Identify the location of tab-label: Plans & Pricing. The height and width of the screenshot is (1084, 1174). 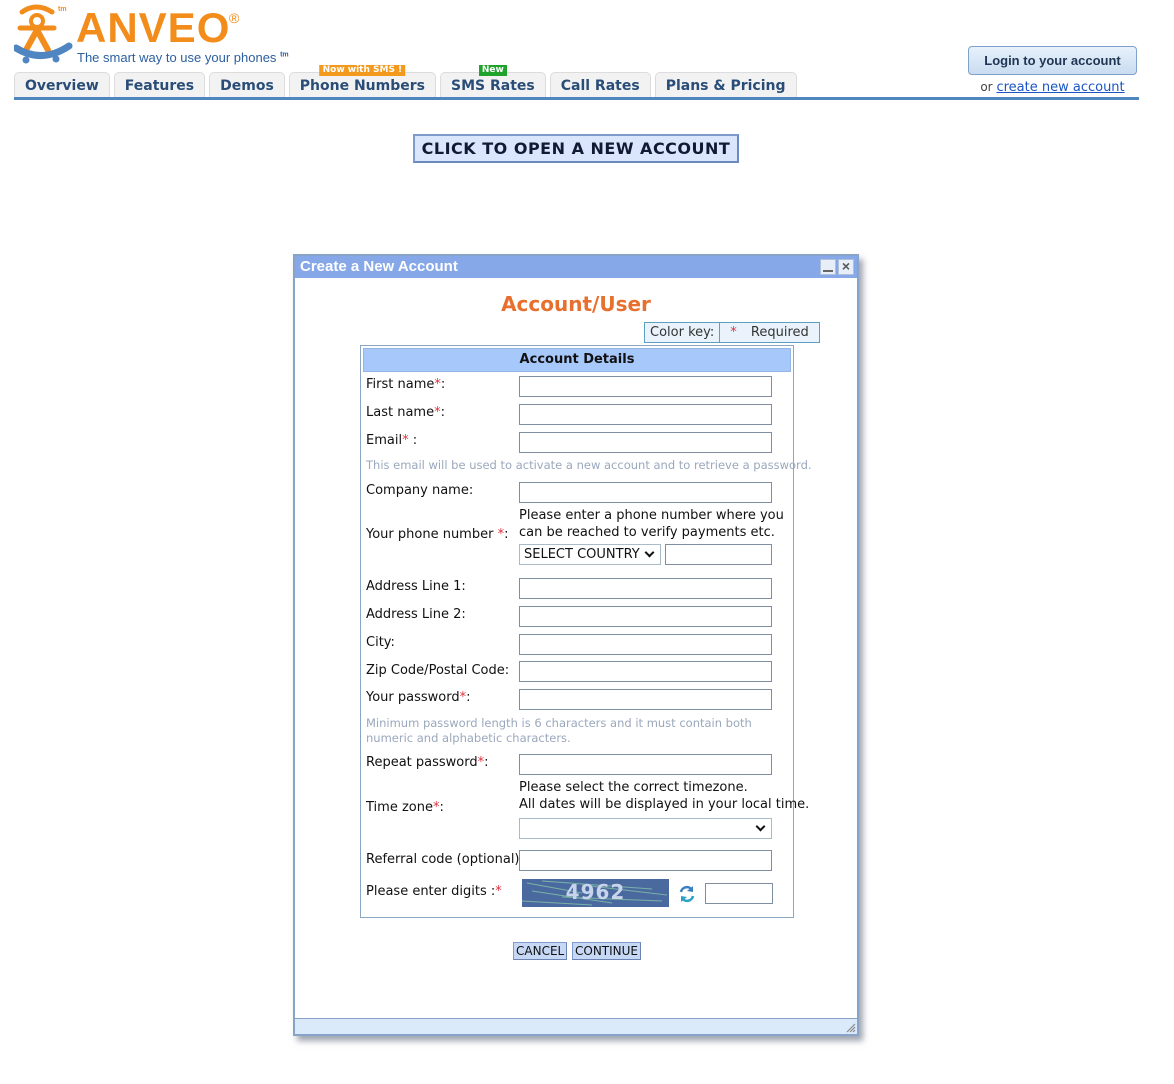
(725, 86).